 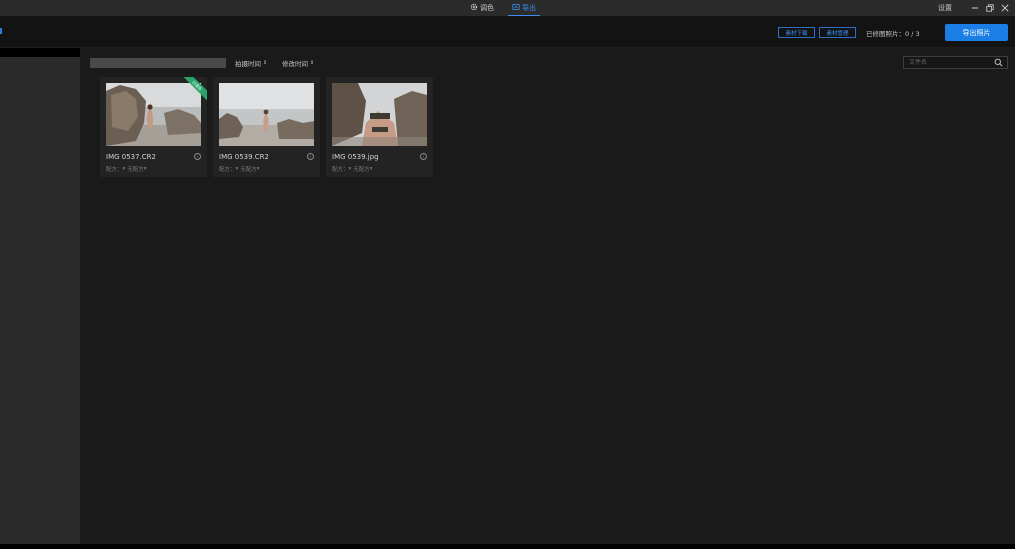 I want to click on photo-card: IMG 0539.jpg i 配方： ▾ 无配方 ▾, so click(x=379, y=127).